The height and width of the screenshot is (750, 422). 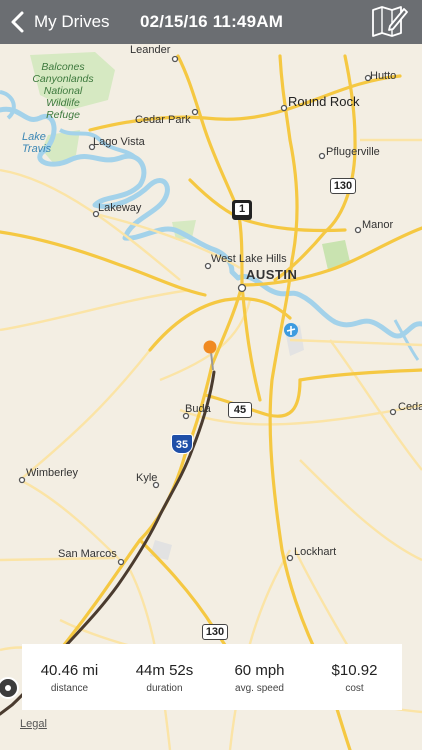 I want to click on back-button: My Drives, so click(x=59, y=22).